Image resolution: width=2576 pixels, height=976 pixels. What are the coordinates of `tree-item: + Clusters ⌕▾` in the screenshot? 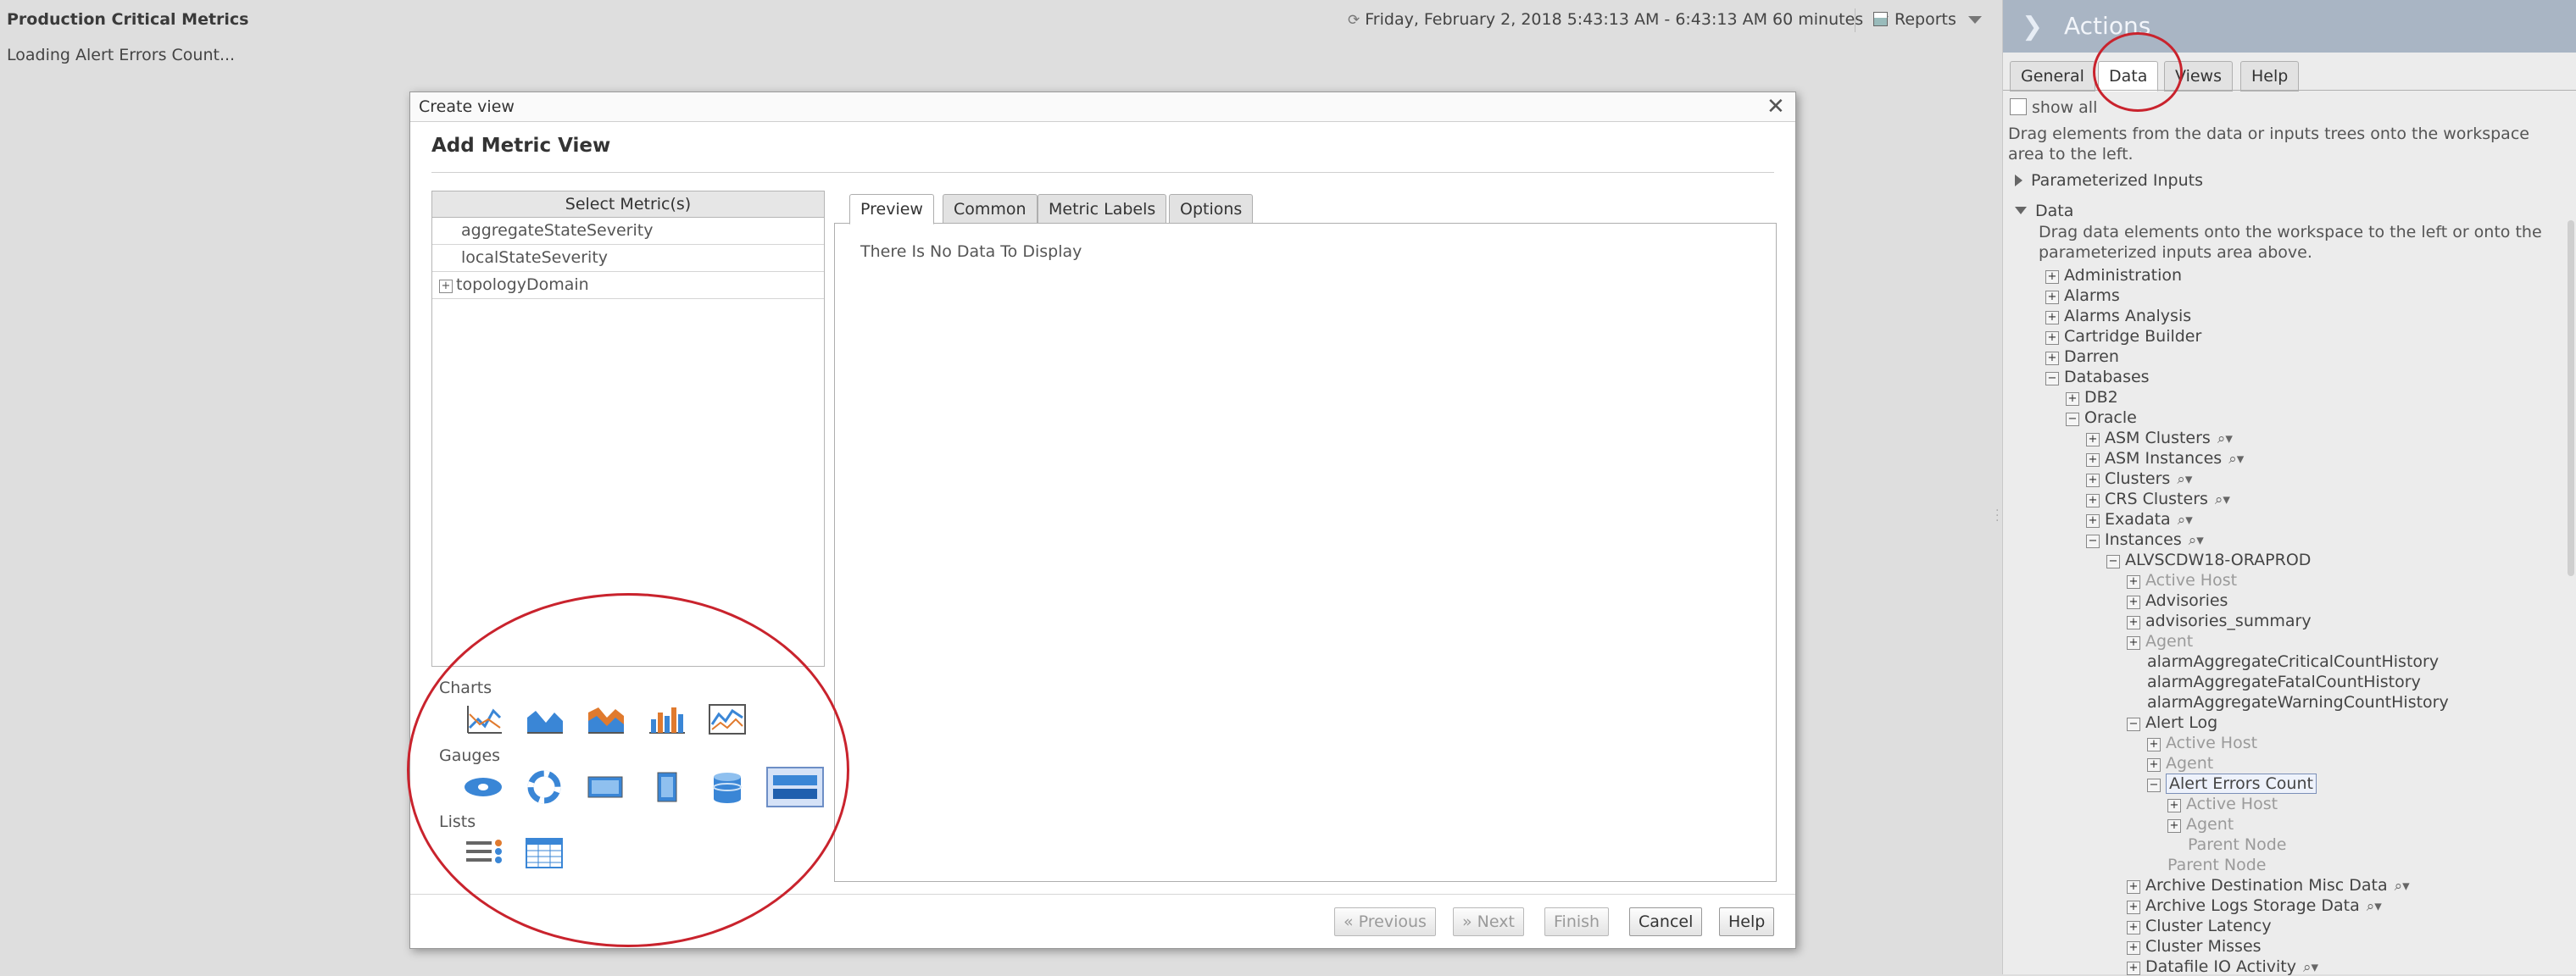 It's located at (2139, 478).